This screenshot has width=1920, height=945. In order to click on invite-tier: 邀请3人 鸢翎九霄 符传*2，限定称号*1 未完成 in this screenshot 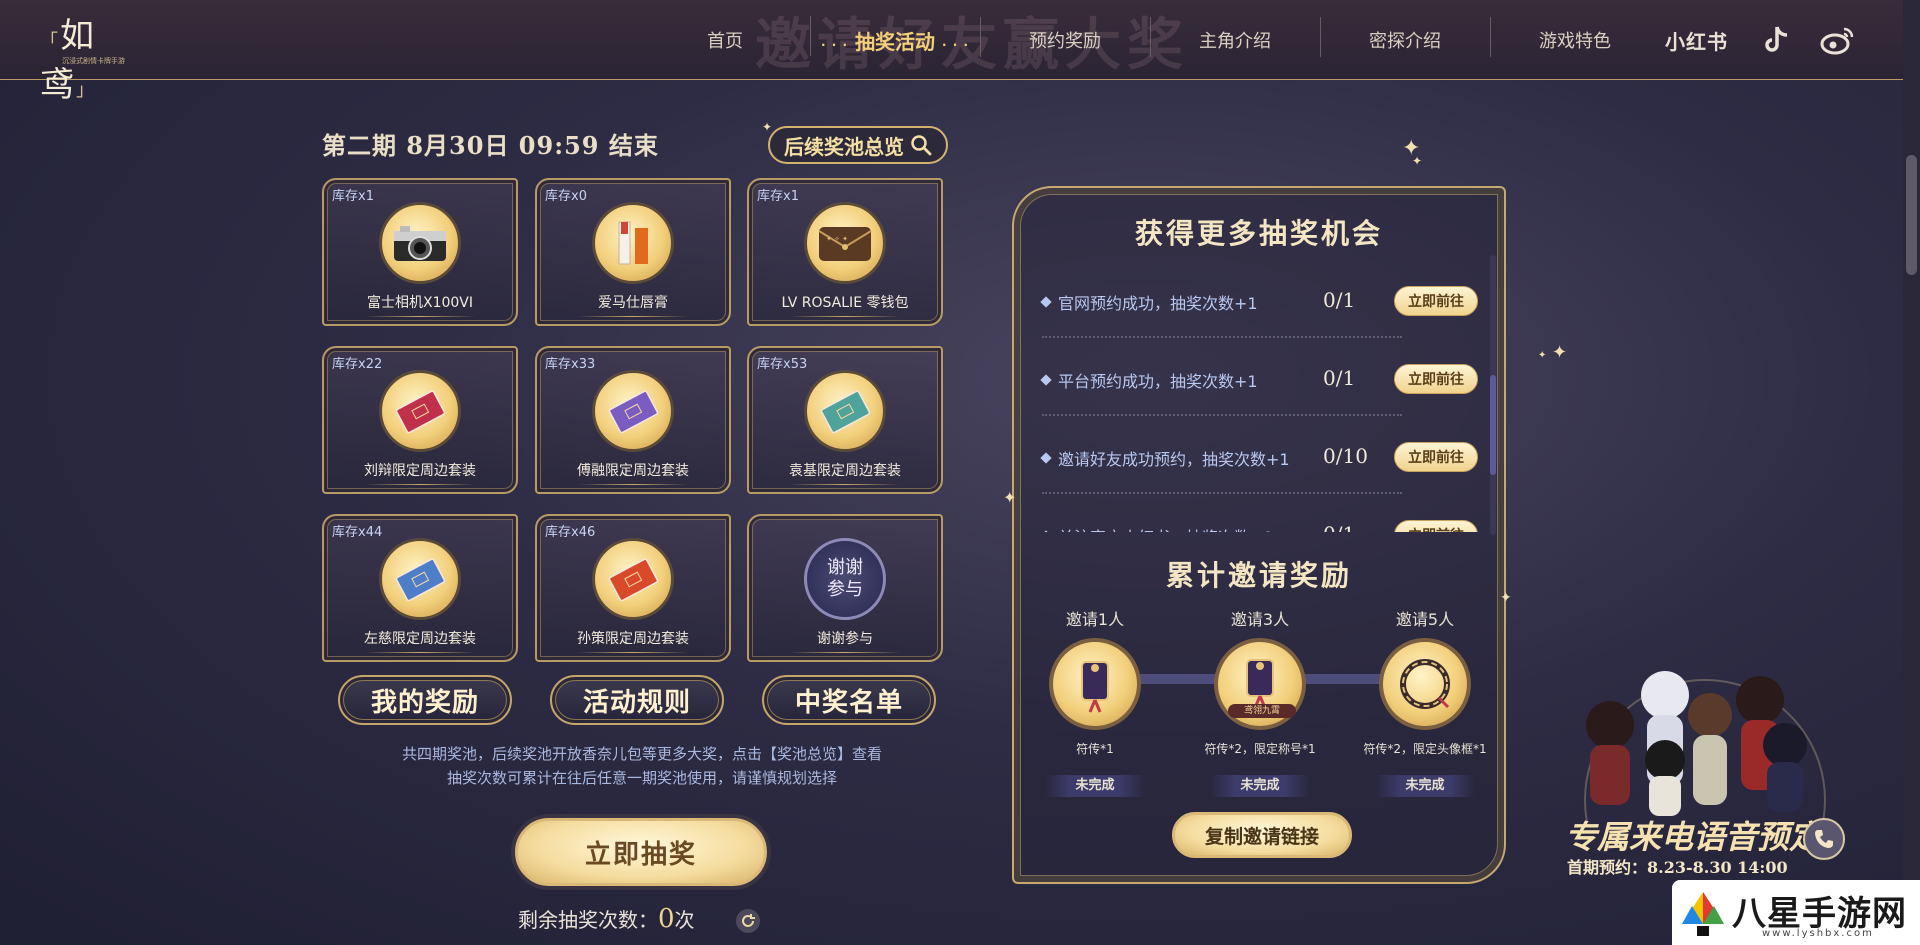, I will do `click(1260, 701)`.